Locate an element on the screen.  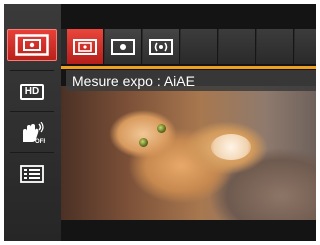
option-aiae-metering is located at coordinates (85, 46).